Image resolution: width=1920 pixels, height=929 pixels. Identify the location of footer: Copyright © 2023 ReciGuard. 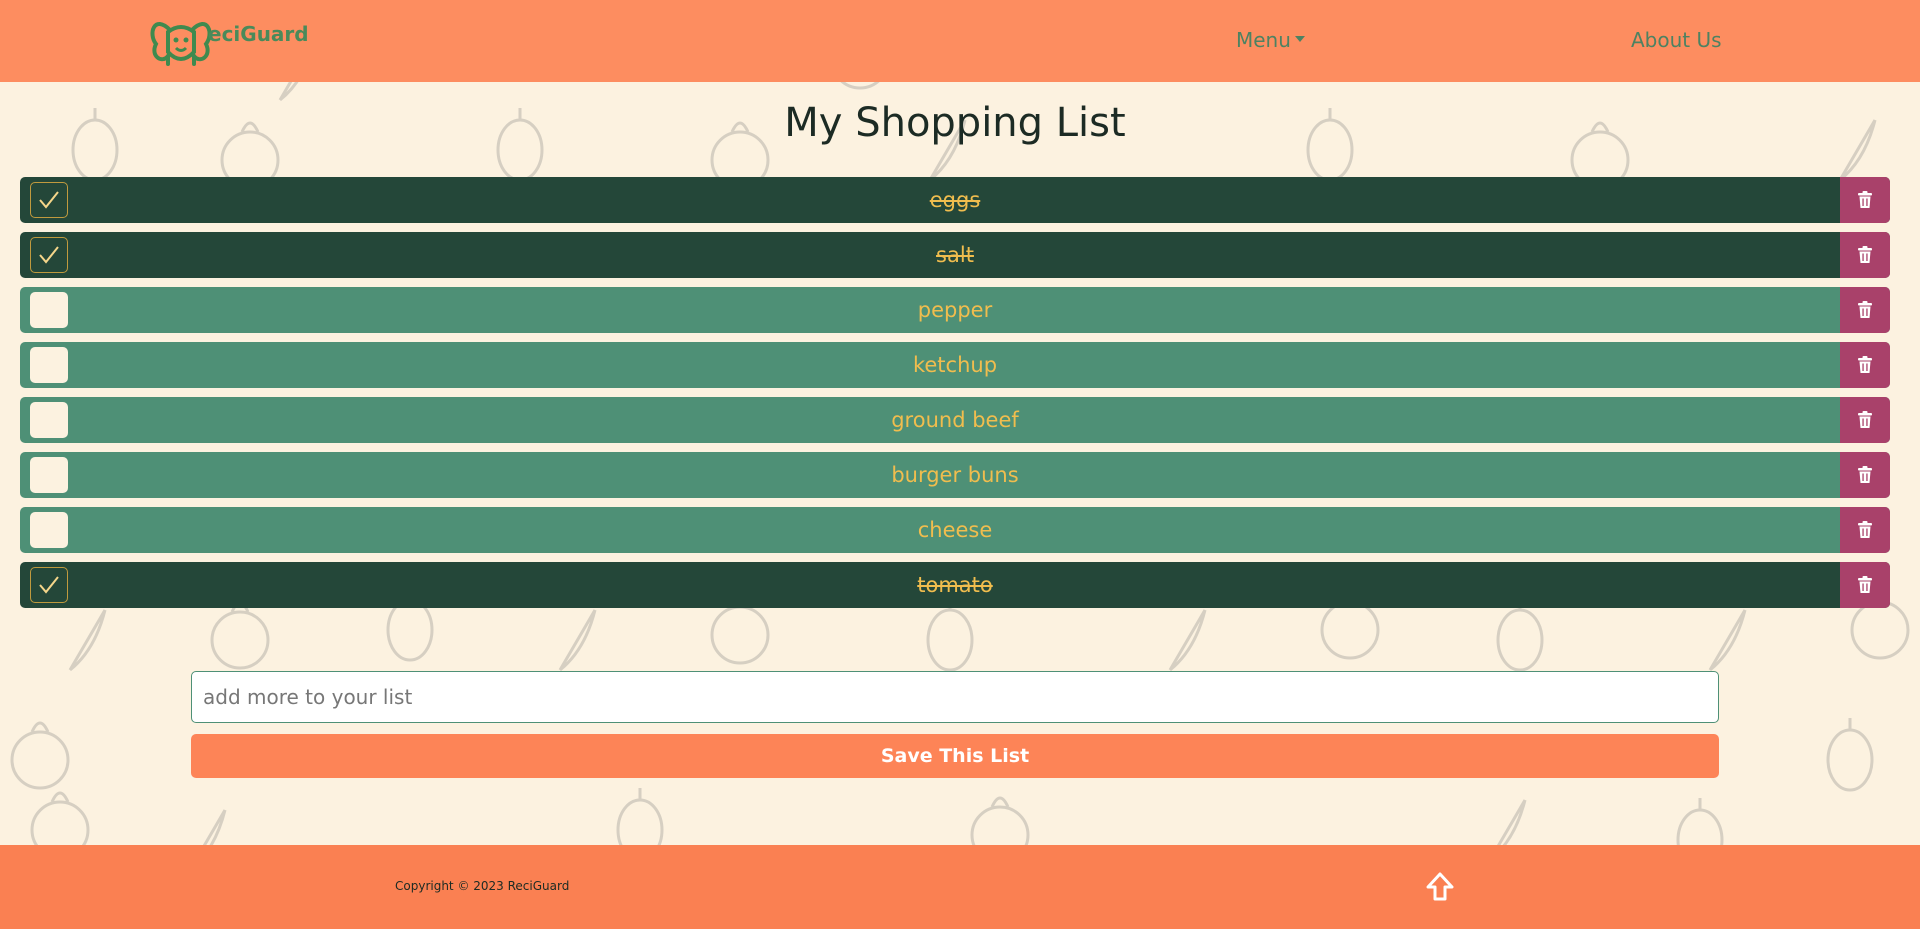
(960, 887).